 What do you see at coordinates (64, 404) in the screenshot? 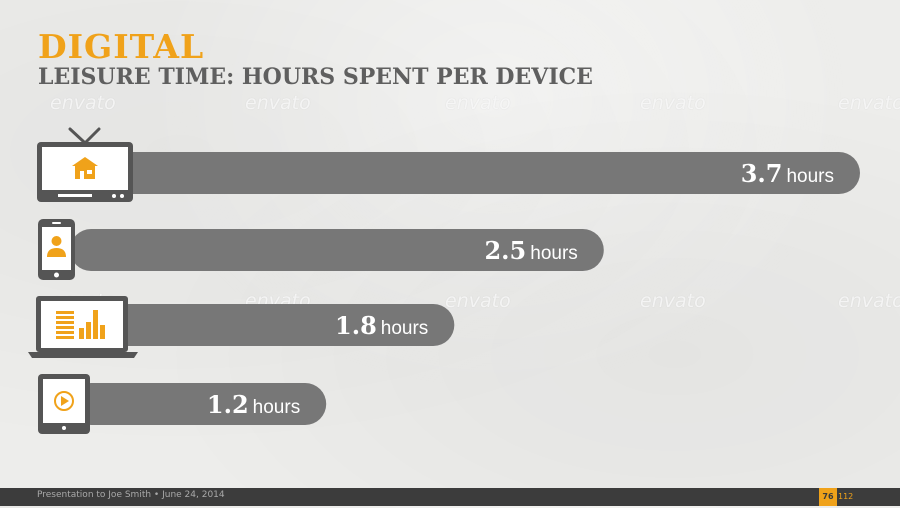
I see `tablet-icon` at bounding box center [64, 404].